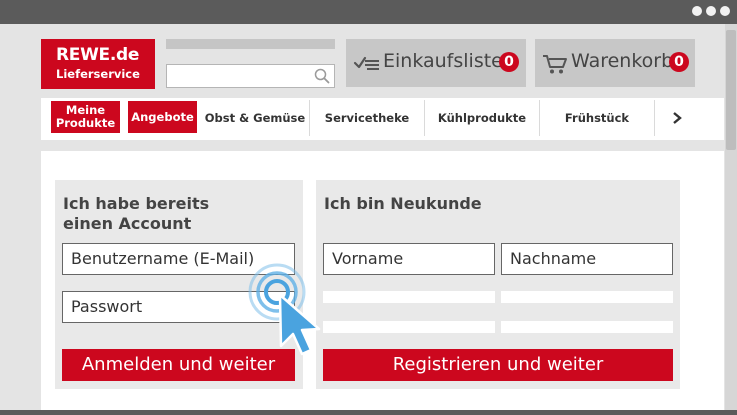  I want to click on cart-icon, so click(555, 64).